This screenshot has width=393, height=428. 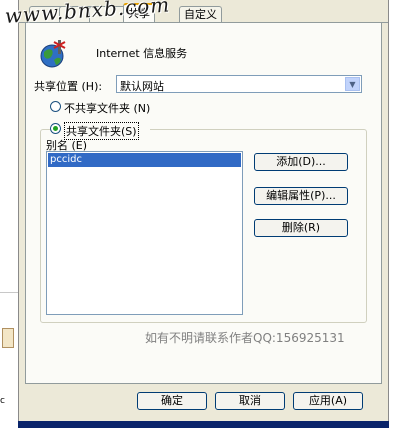 I want to click on background-file-icon, so click(x=8, y=338).